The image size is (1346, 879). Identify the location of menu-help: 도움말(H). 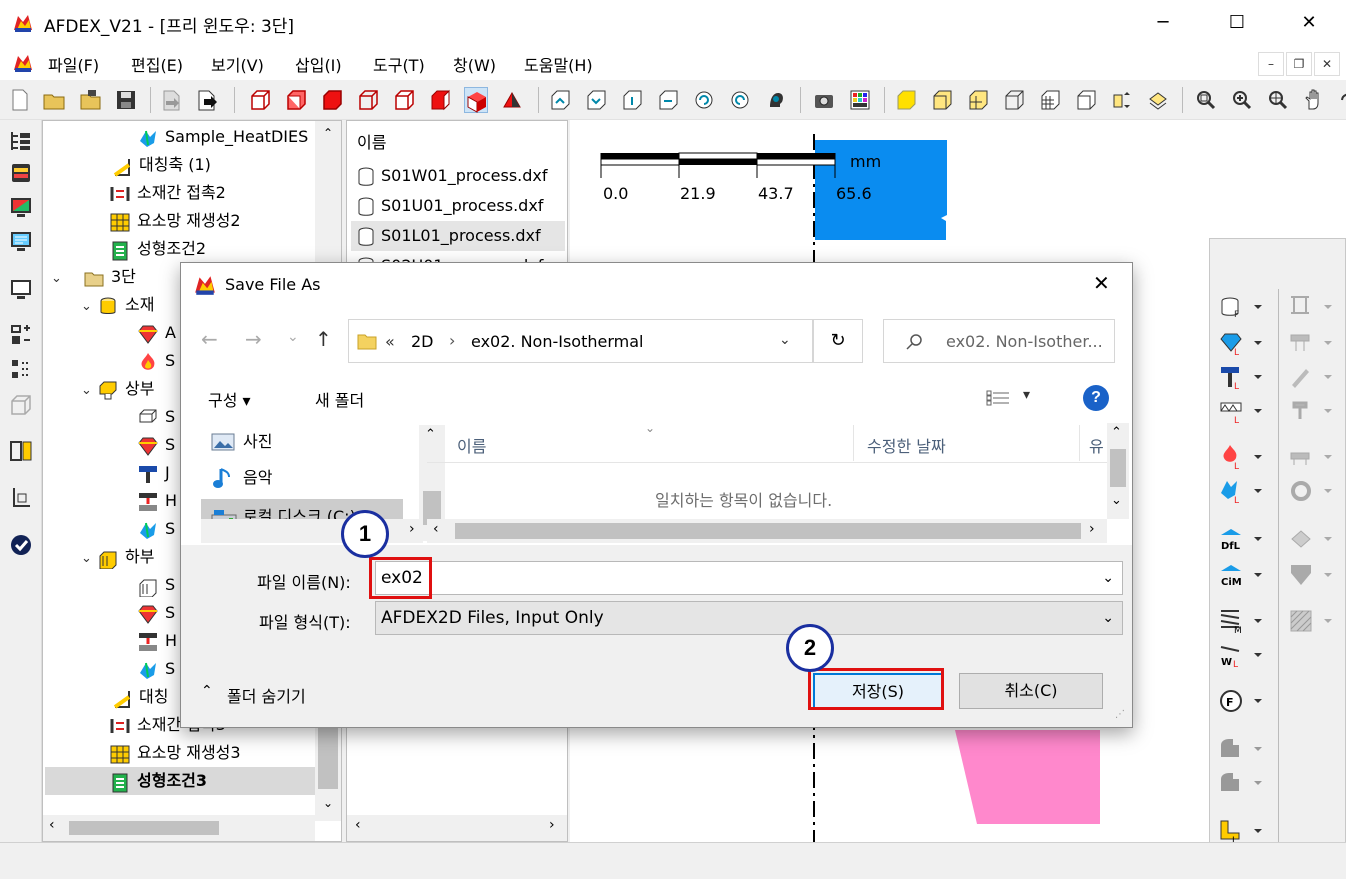
(558, 64).